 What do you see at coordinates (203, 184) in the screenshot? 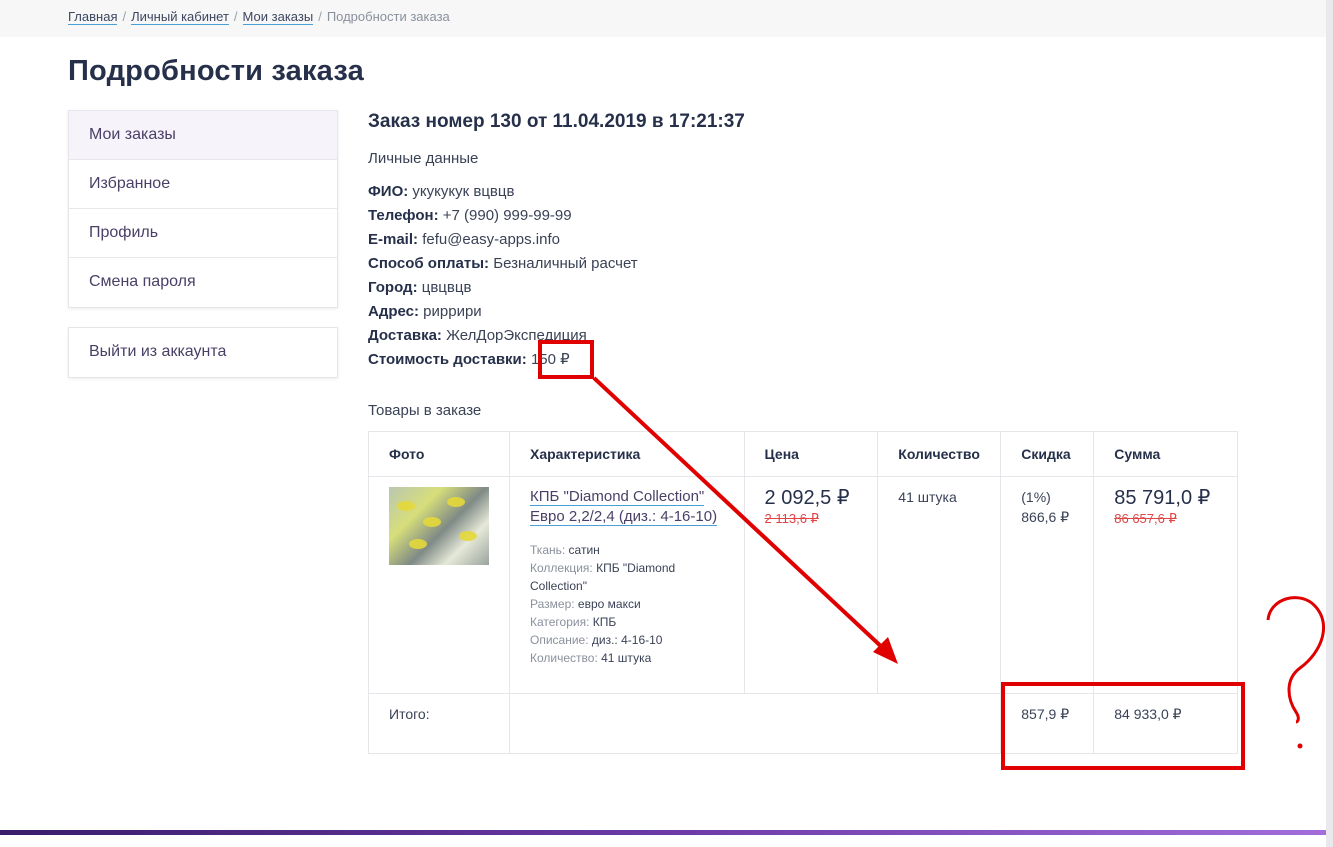
I see `sidebar-item-favorites: Избранное` at bounding box center [203, 184].